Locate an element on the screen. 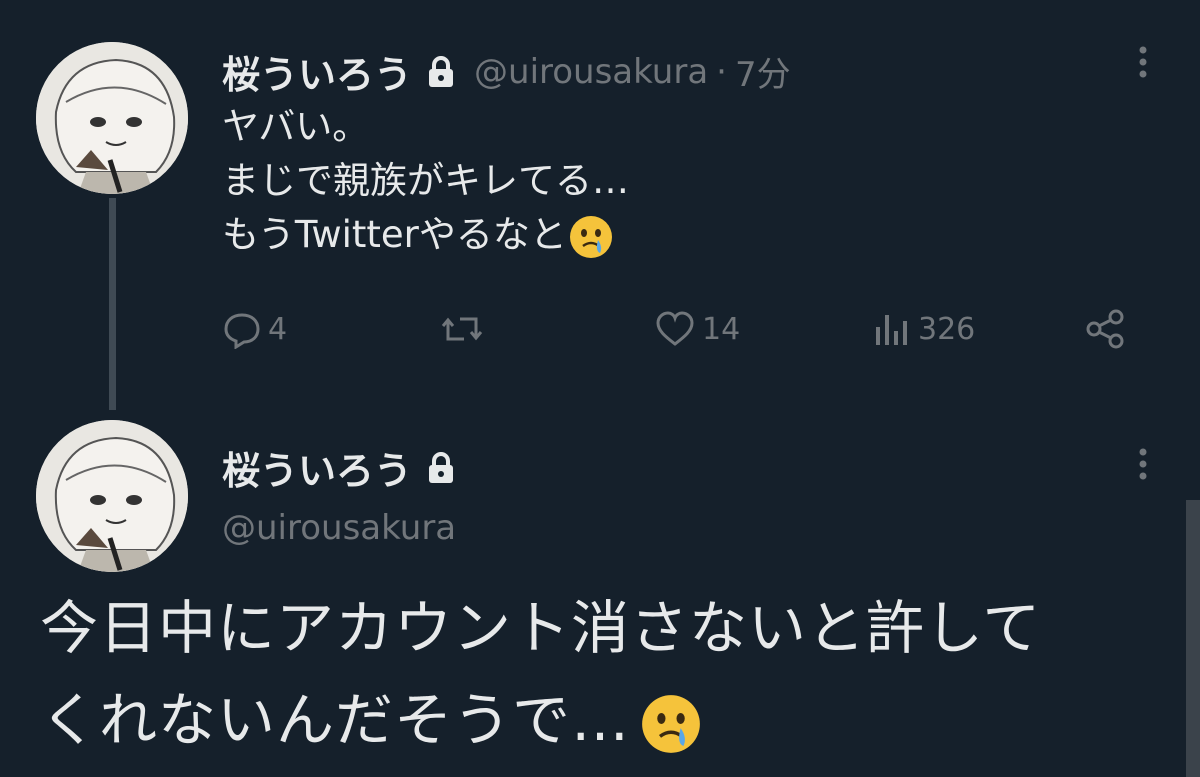  tweet-text: ヤバい。 まじで親族がキレてる… もうTwitterやるなと is located at coordinates (425, 181).